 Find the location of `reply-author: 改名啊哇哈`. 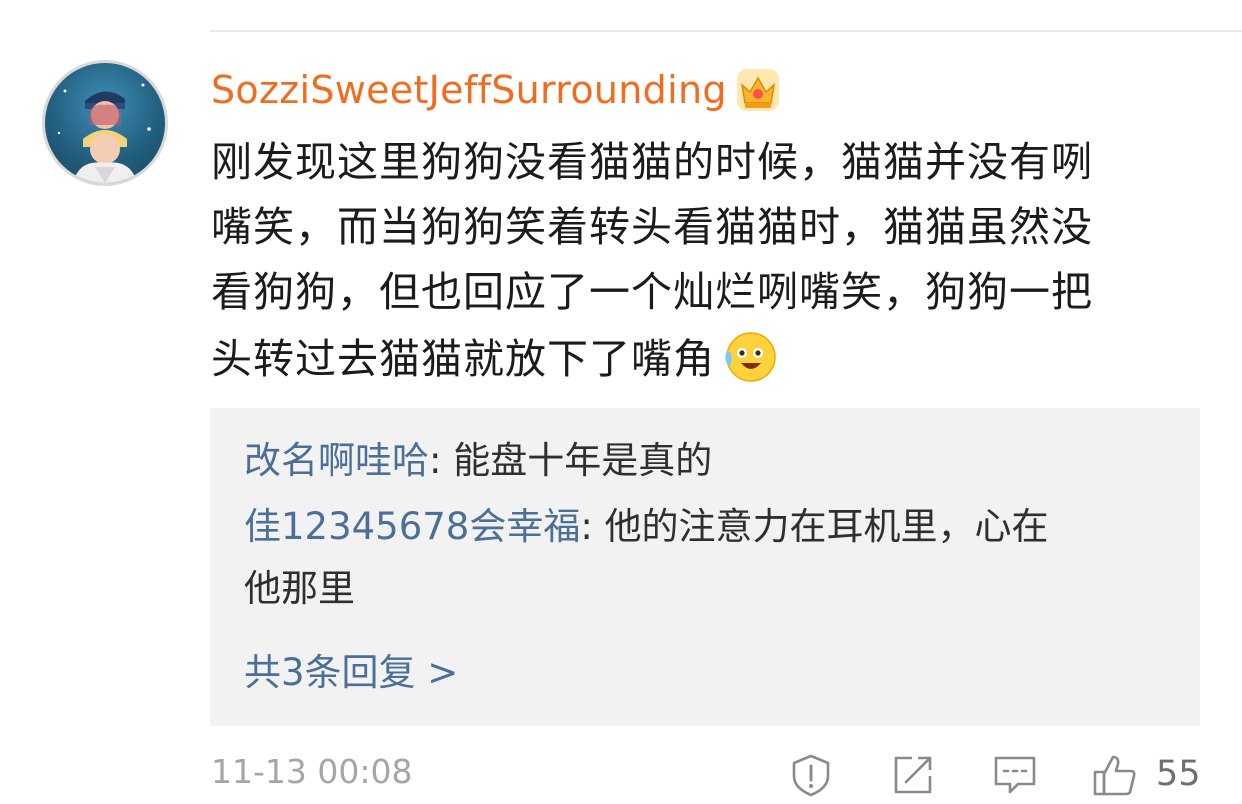

reply-author: 改名啊哇哈 is located at coordinates (336, 460).